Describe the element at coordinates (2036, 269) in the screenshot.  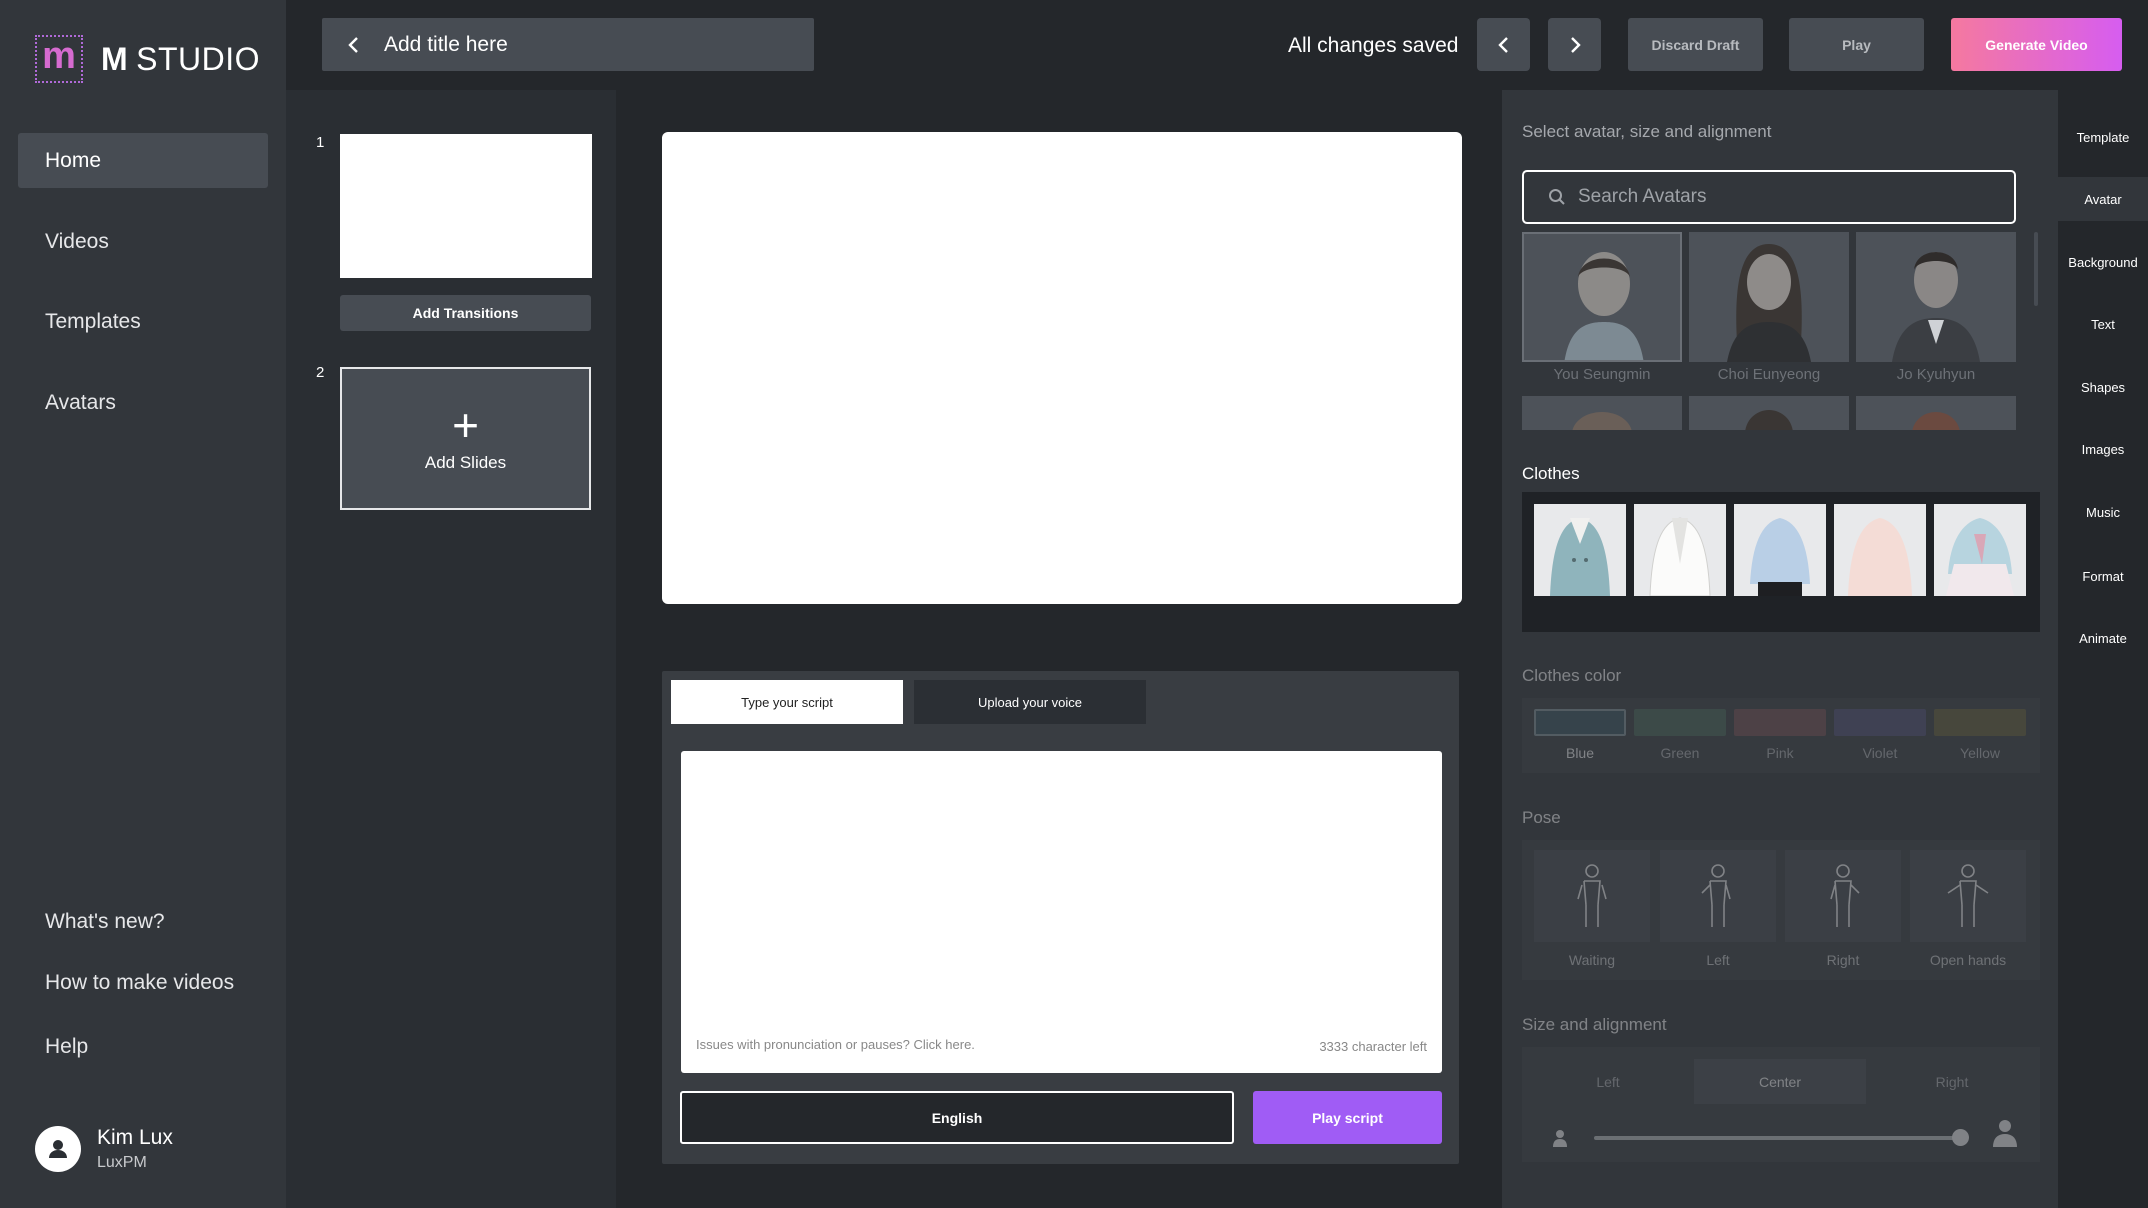
I see `avatar-list-scrollbar` at that location.